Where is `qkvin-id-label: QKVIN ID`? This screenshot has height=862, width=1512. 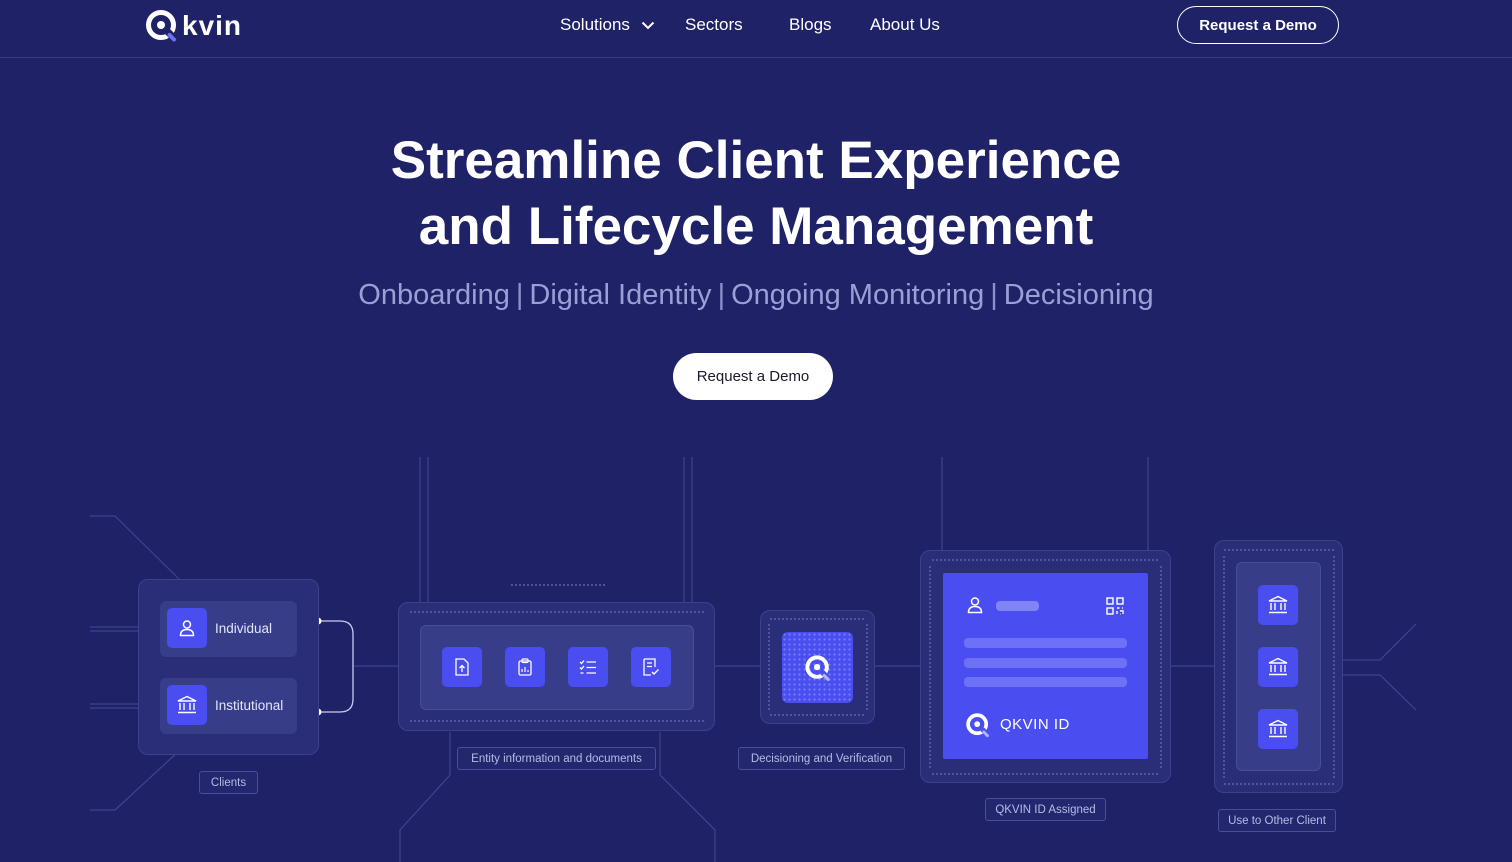
qkvin-id-label: QKVIN ID is located at coordinates (1035, 724).